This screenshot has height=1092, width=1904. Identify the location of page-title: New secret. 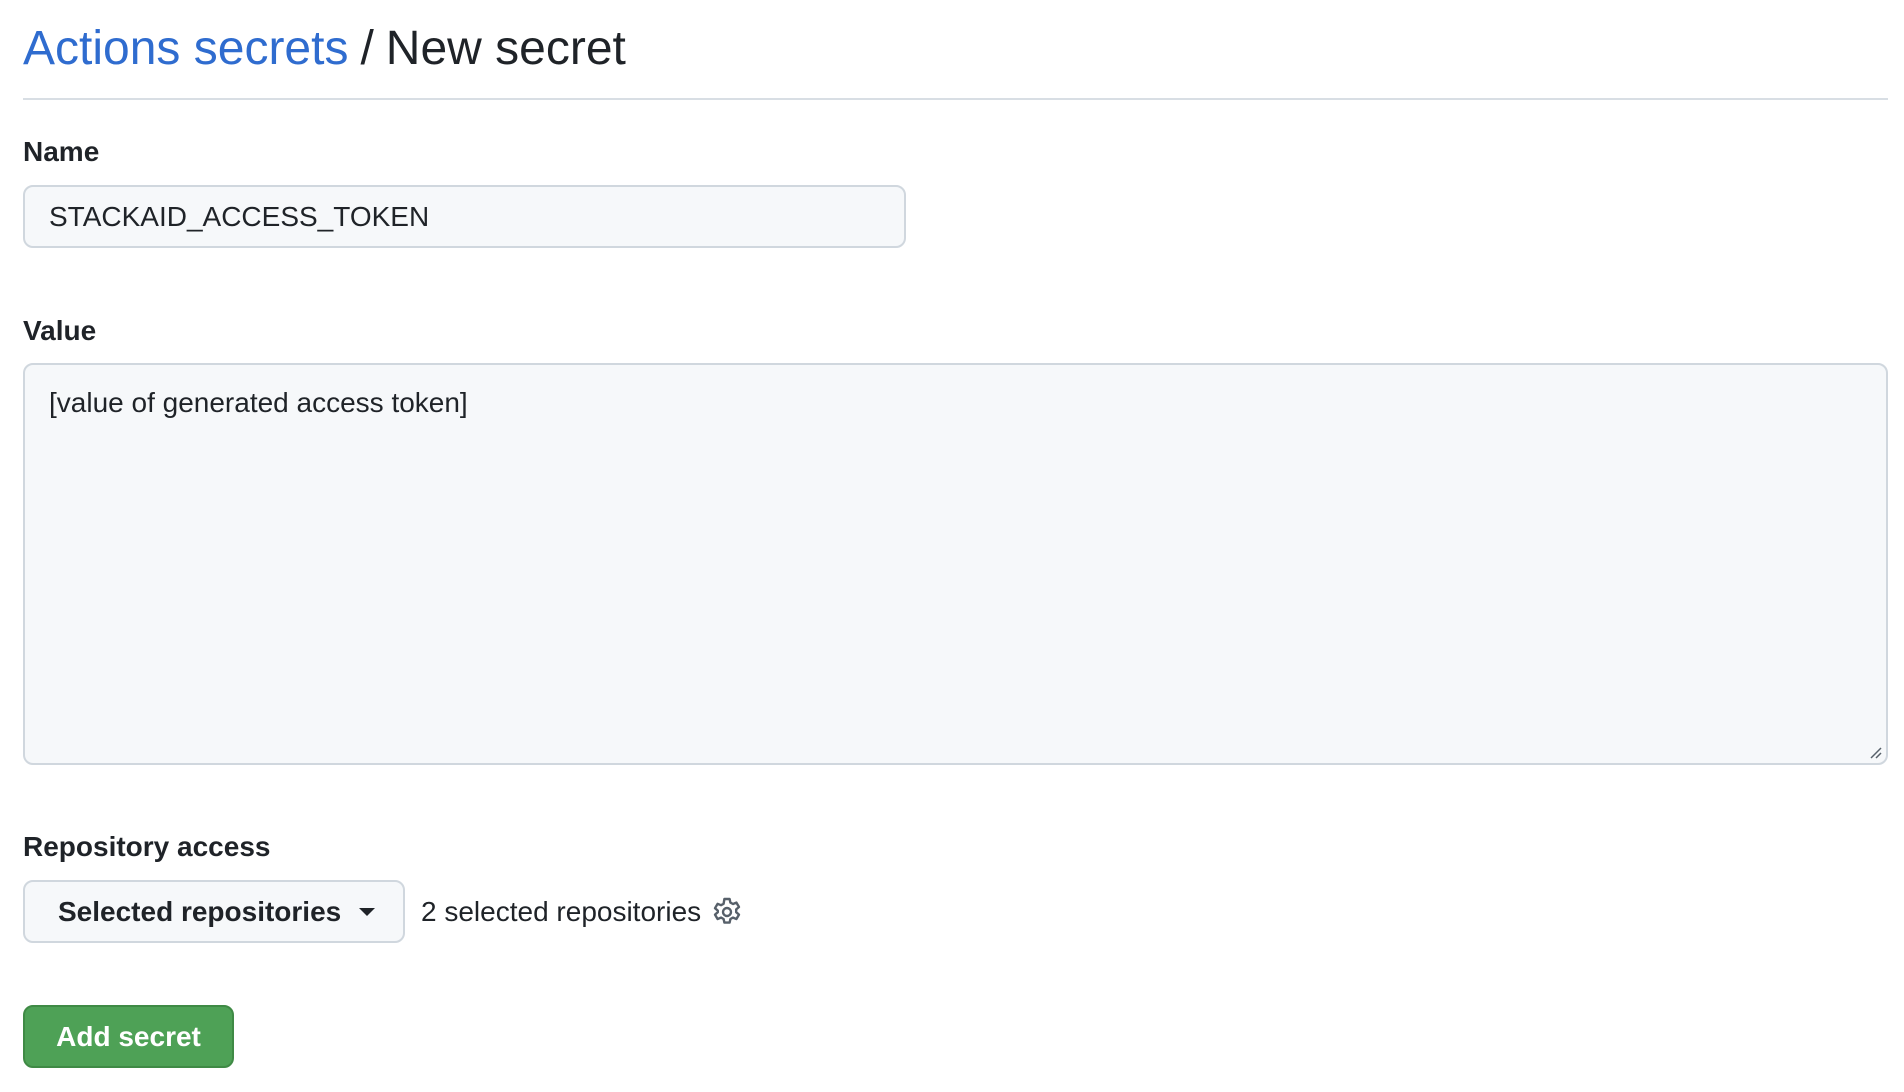
(505, 48).